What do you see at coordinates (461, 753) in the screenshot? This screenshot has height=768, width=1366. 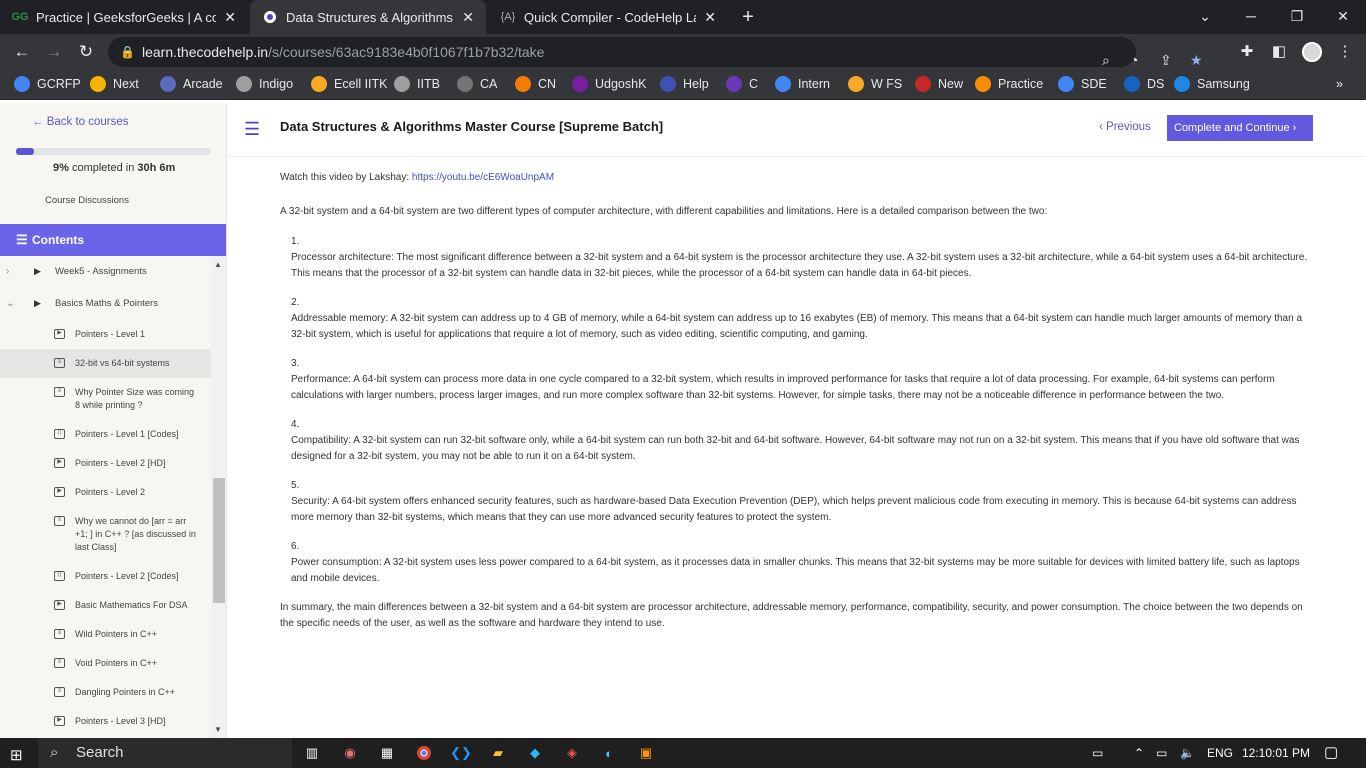 I see `vscode-icon: ❮❯` at bounding box center [461, 753].